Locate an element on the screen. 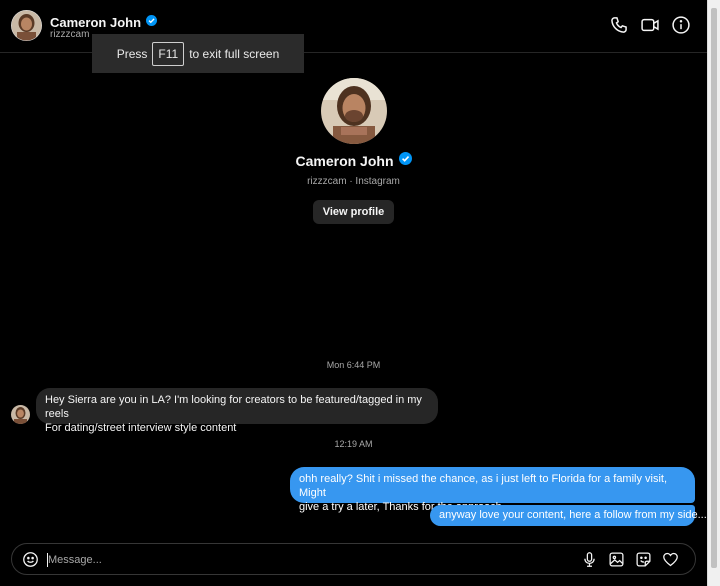  video-call-icon is located at coordinates (650, 25).